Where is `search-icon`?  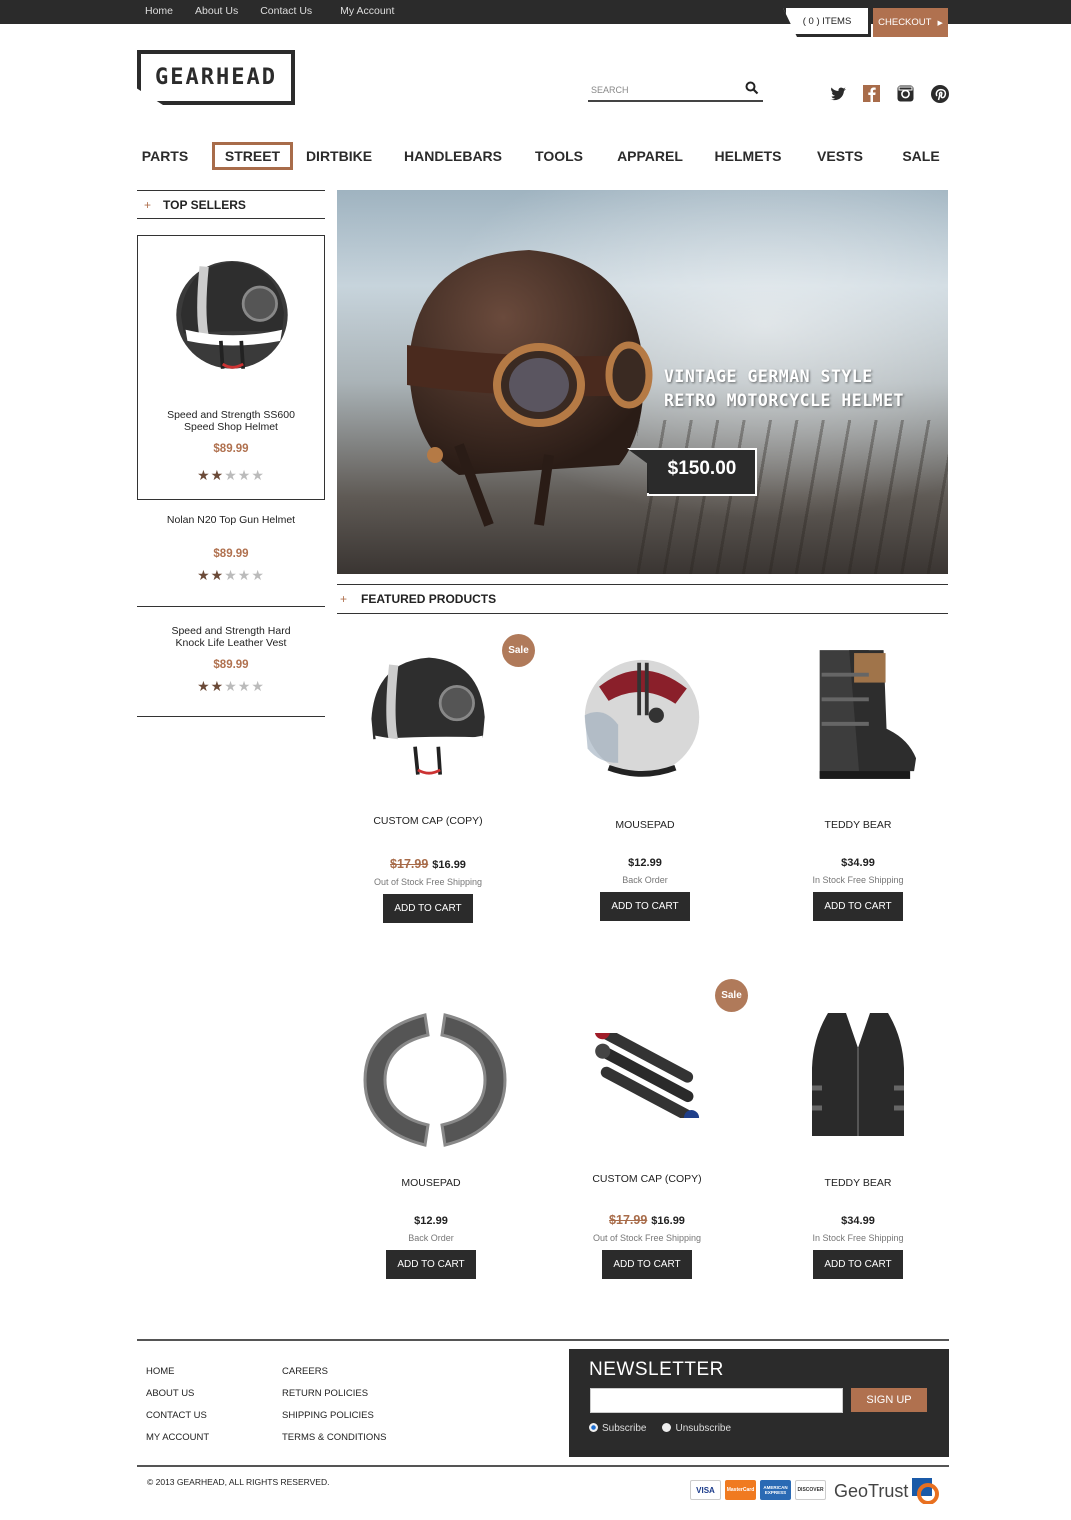
search-icon is located at coordinates (752, 88).